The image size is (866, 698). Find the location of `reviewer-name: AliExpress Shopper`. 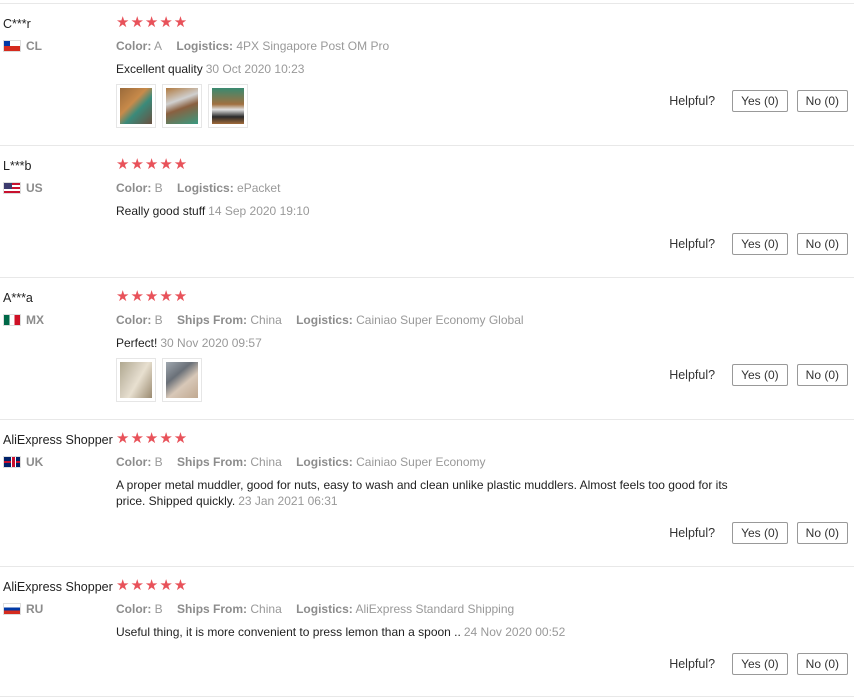

reviewer-name: AliExpress Shopper is located at coordinates (58, 587).